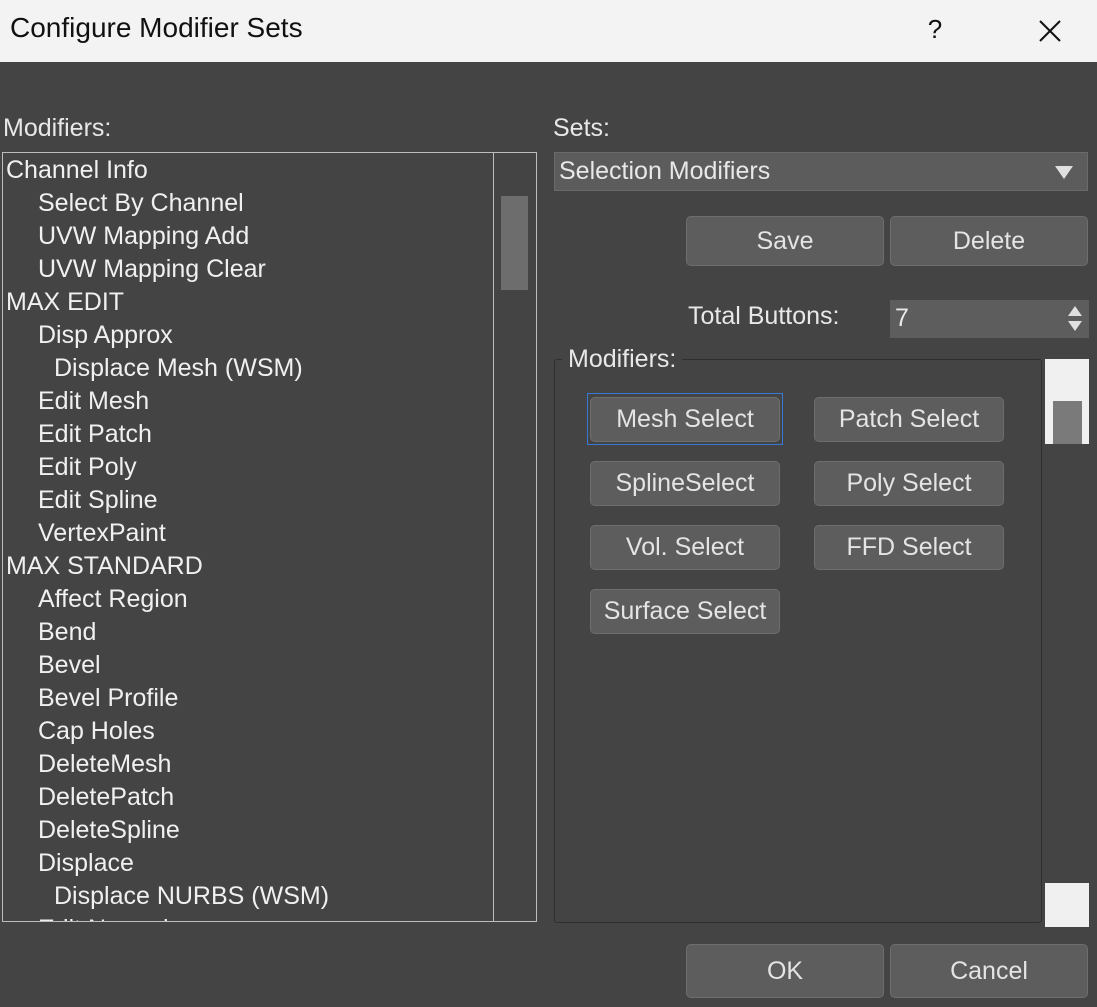  I want to click on modifiers-group-label: Modifiers:, so click(622, 359).